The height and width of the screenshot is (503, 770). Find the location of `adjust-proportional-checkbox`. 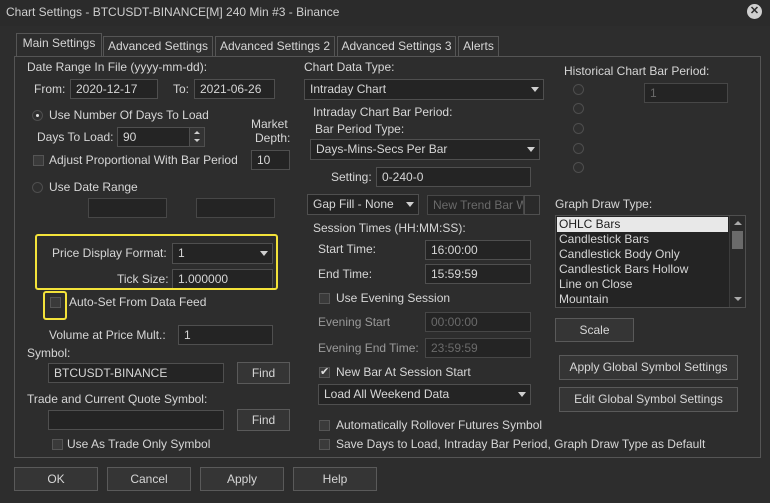

adjust-proportional-checkbox is located at coordinates (38, 160).